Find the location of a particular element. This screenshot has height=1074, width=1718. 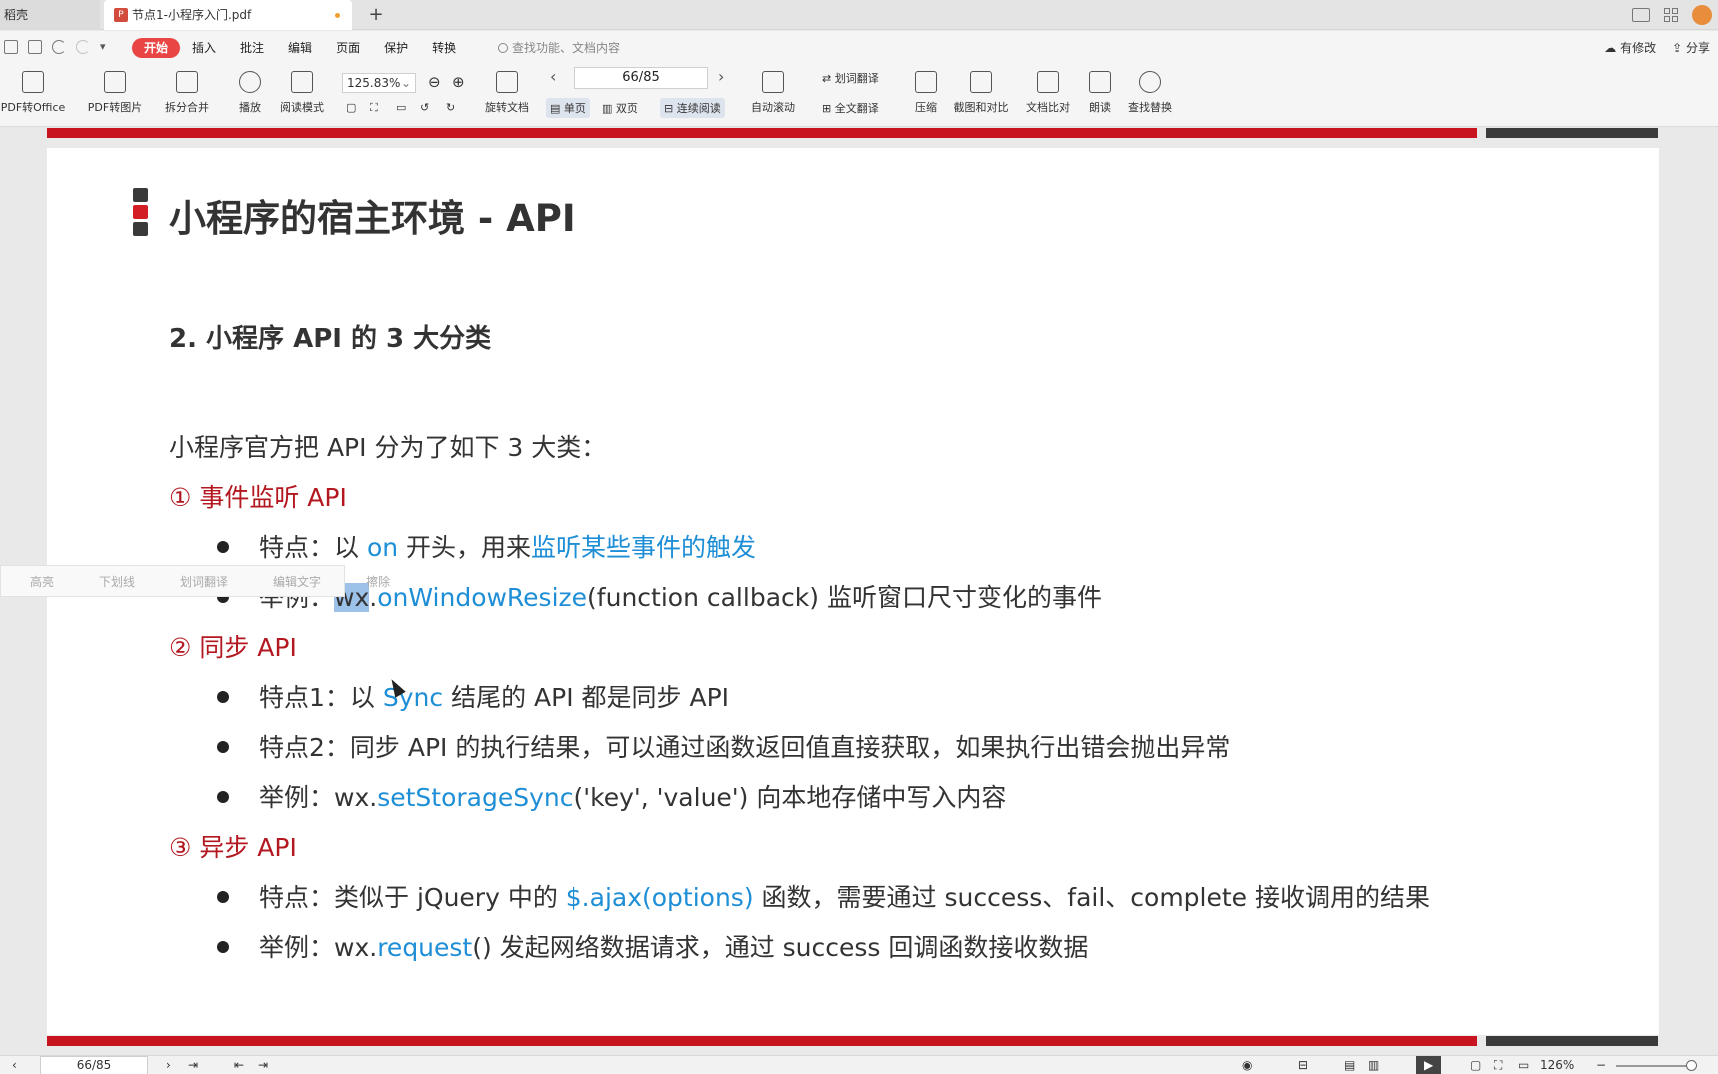

continuous-read-button: ⊟ 连续阅读 is located at coordinates (692, 108).